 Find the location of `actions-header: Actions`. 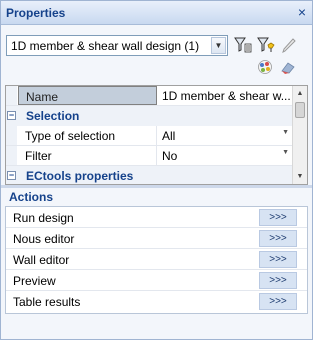

actions-header: Actions is located at coordinates (31, 197).